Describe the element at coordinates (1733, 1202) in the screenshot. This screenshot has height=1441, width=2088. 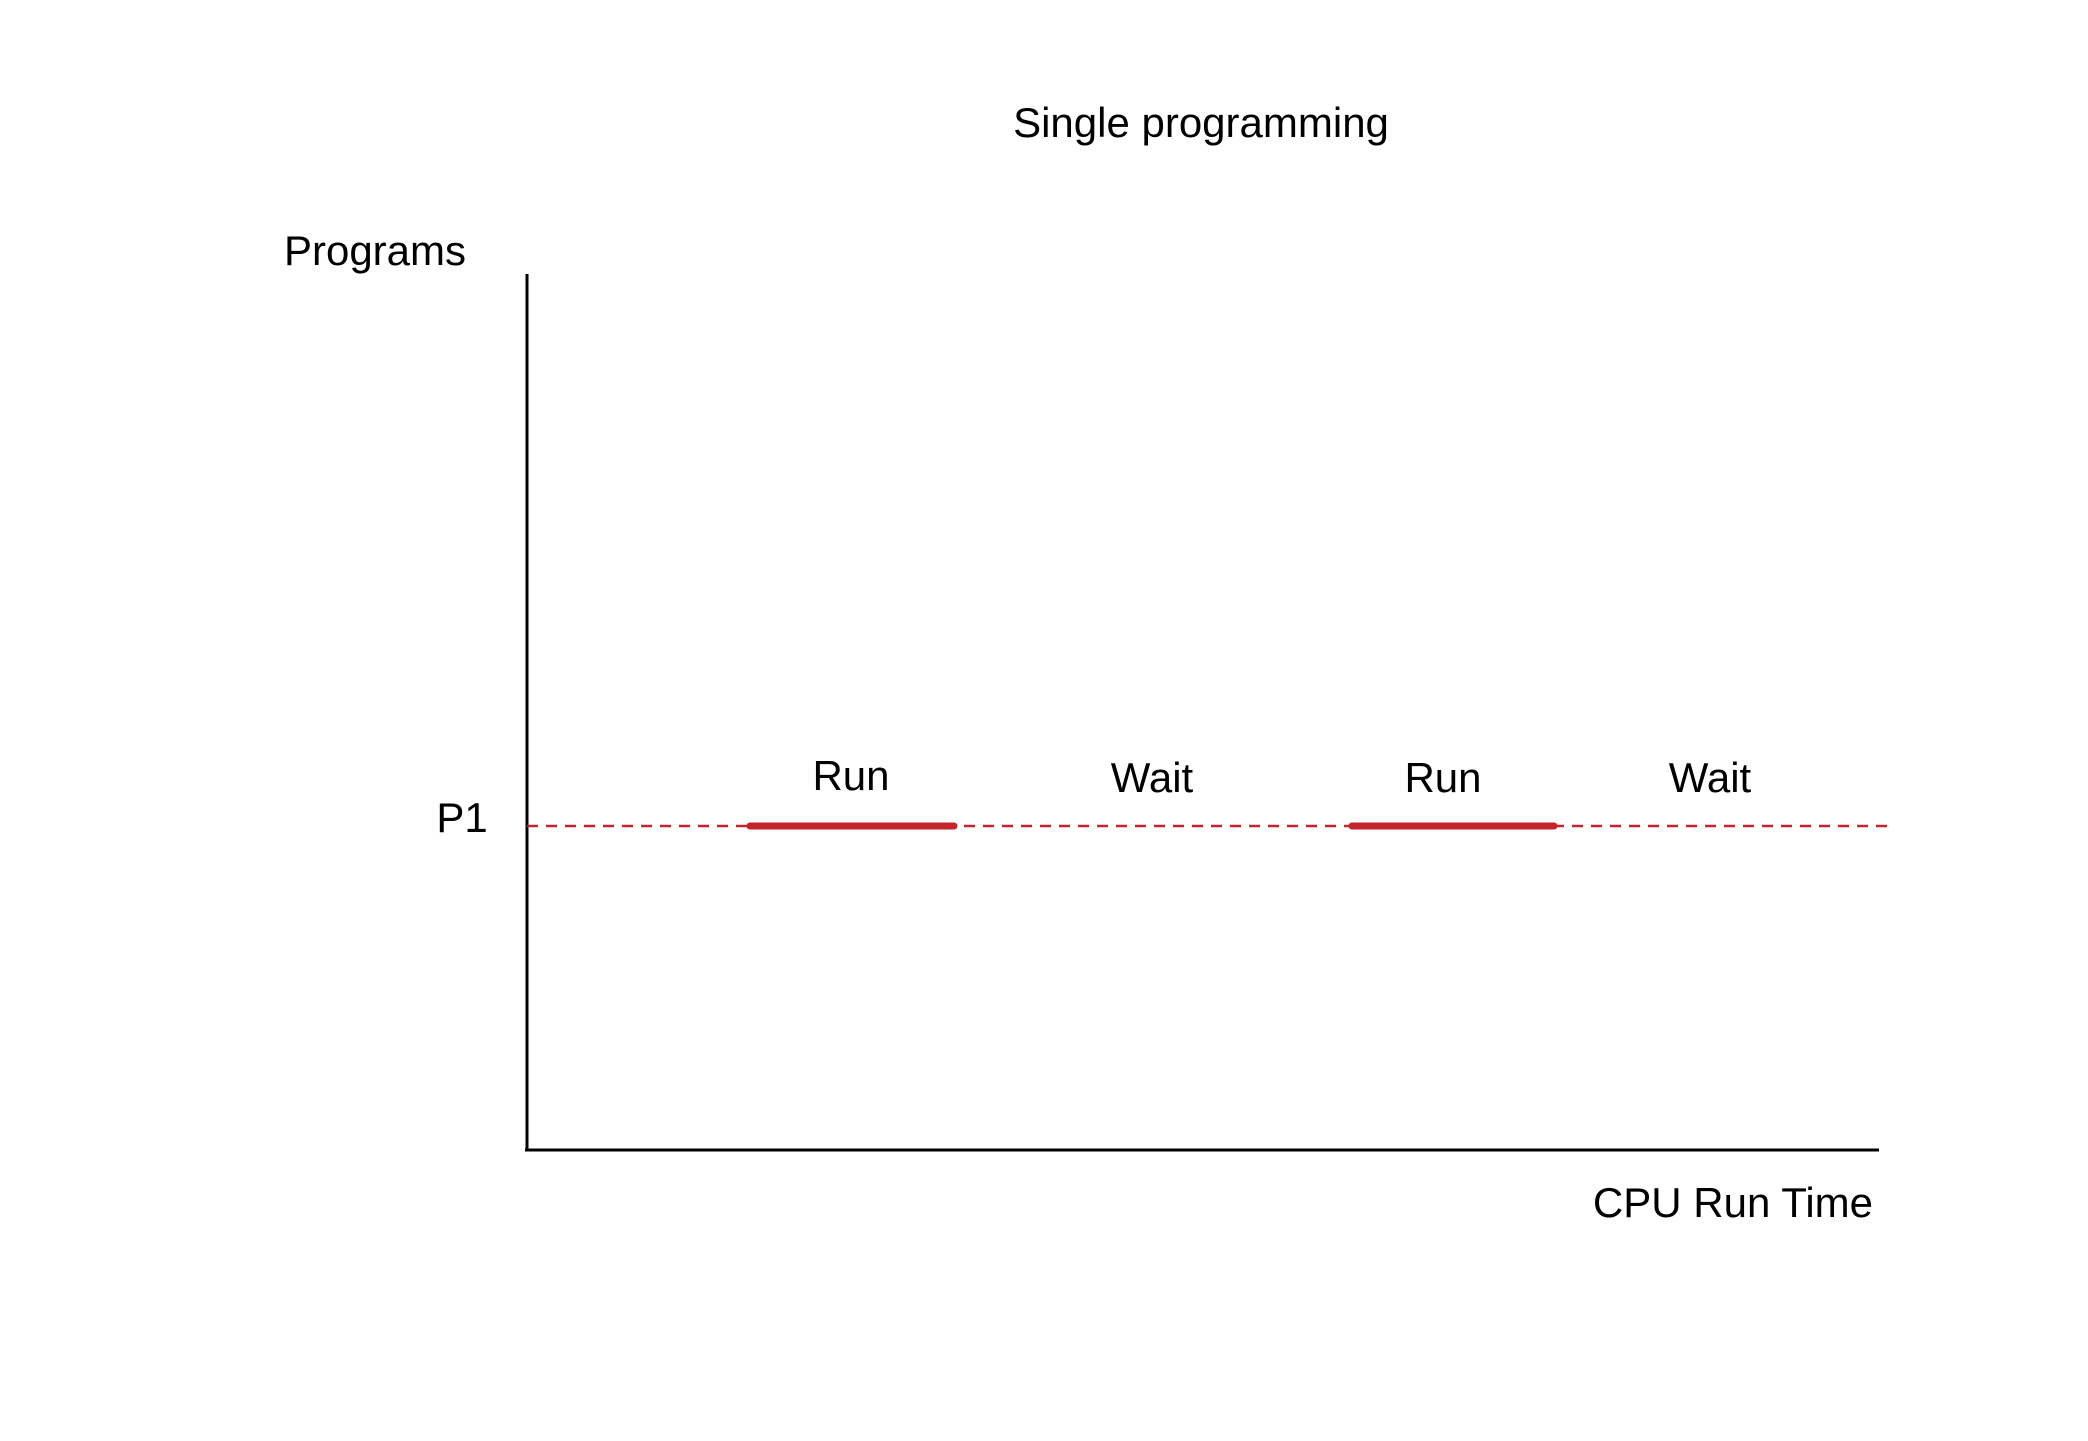
I see `x-axis-label: CPU Run Time` at that location.